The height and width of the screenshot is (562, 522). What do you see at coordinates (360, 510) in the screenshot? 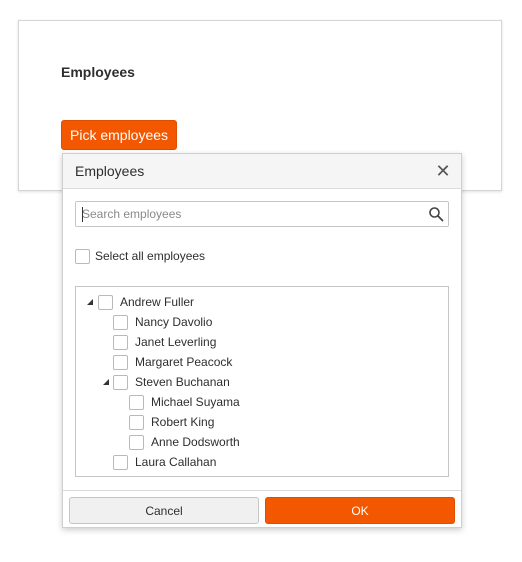
I see `ok-button: OK` at bounding box center [360, 510].